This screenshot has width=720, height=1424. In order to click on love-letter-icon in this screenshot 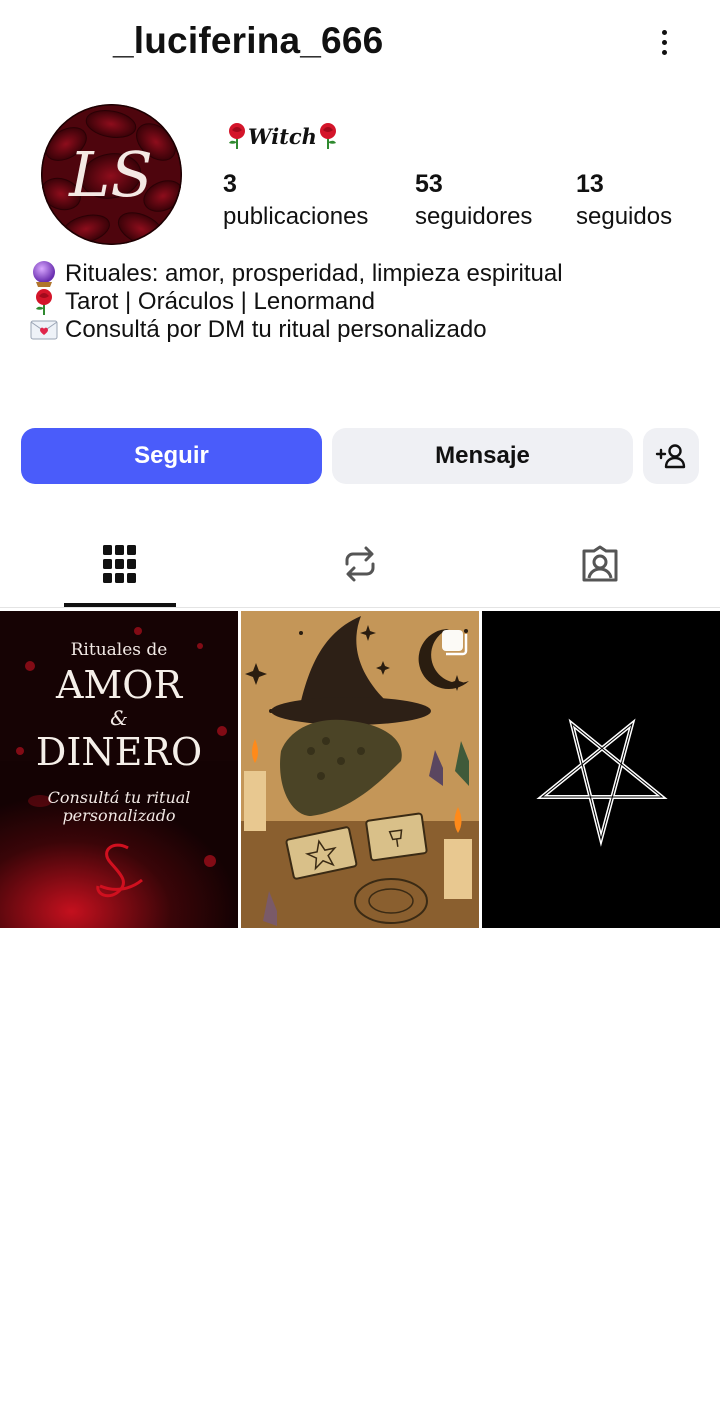, I will do `click(44, 330)`.